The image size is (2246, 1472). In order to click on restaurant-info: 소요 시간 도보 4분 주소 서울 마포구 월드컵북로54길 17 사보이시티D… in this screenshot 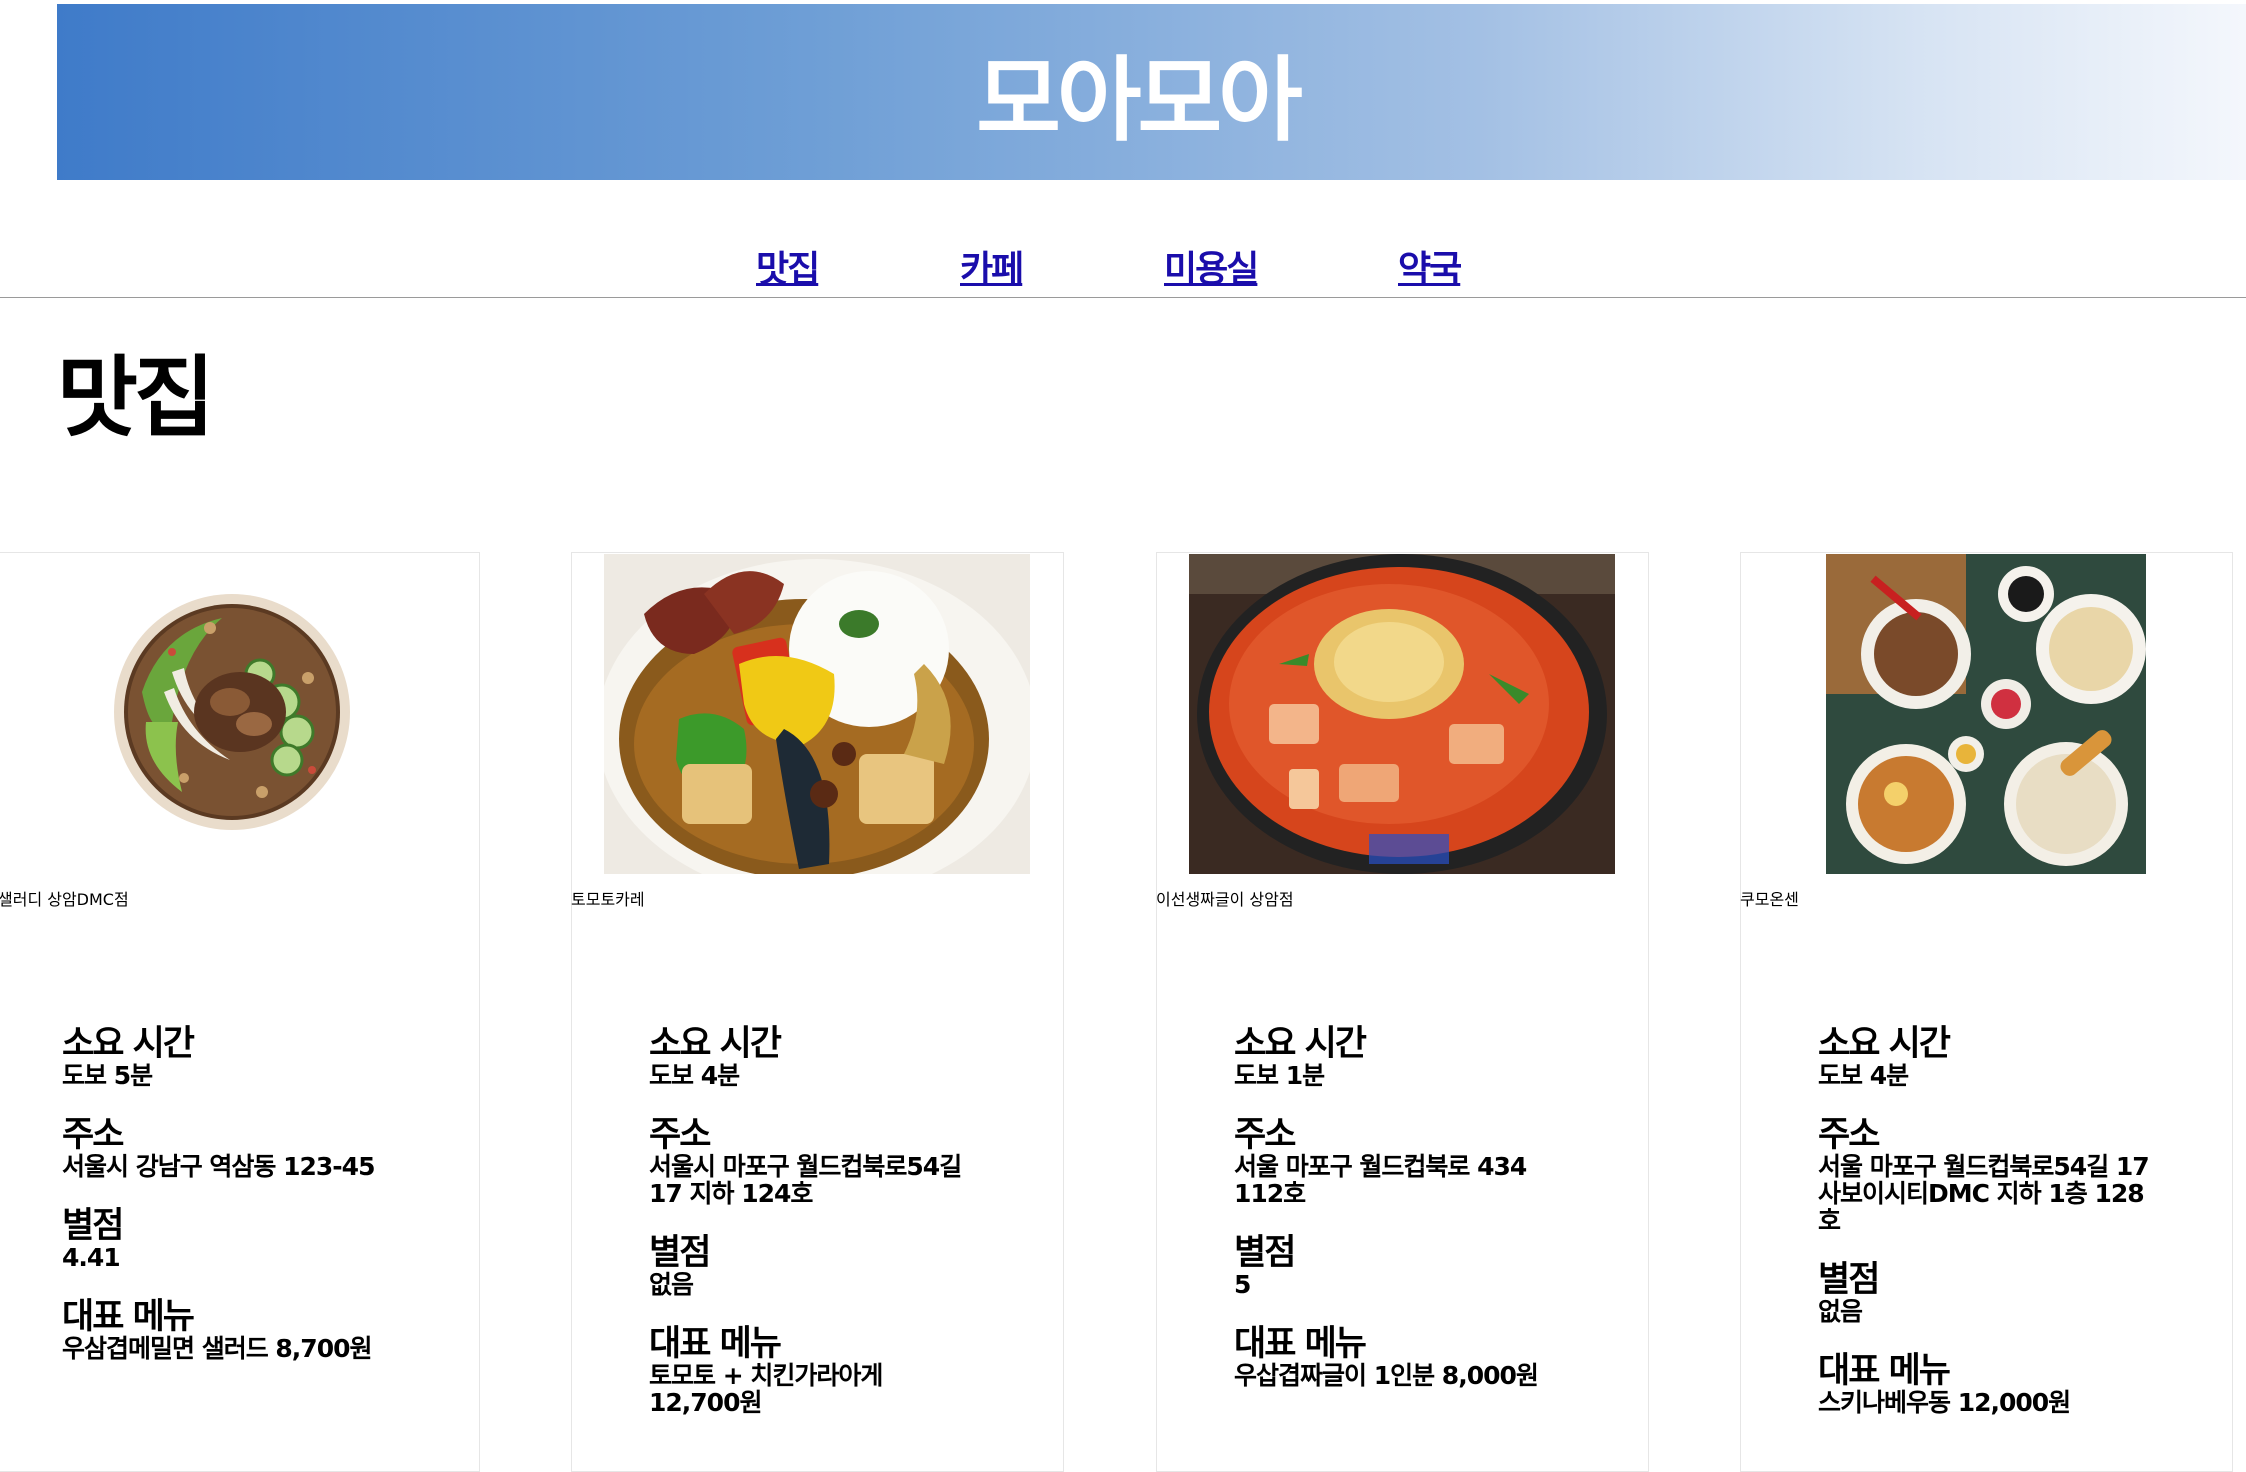, I will do `click(1993, 1235)`.